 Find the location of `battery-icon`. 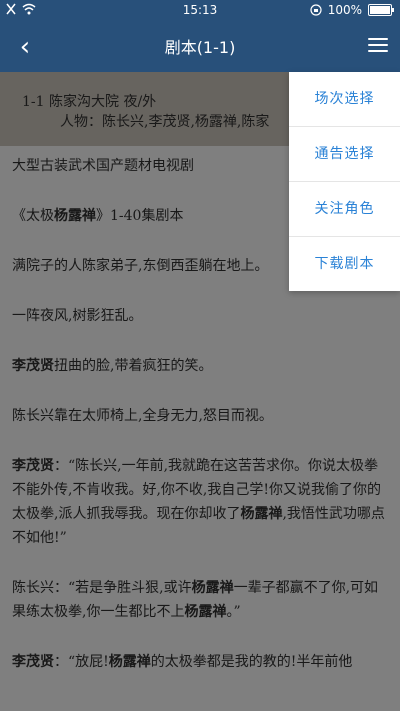

battery-icon is located at coordinates (381, 10).